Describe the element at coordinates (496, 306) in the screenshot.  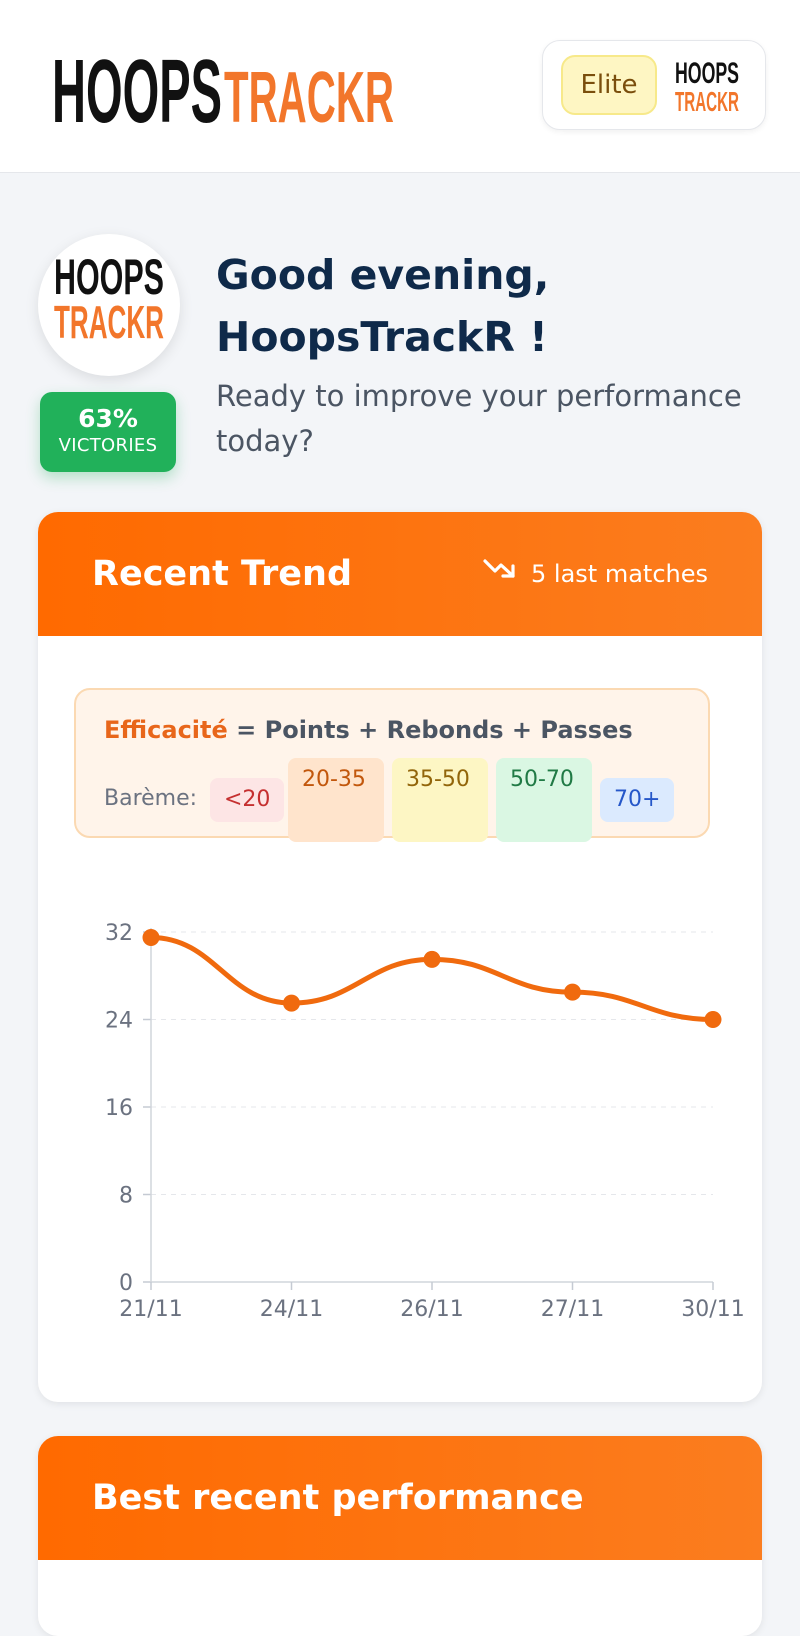
I see `greeting: Good evening, HoopsTrackR !` at that location.